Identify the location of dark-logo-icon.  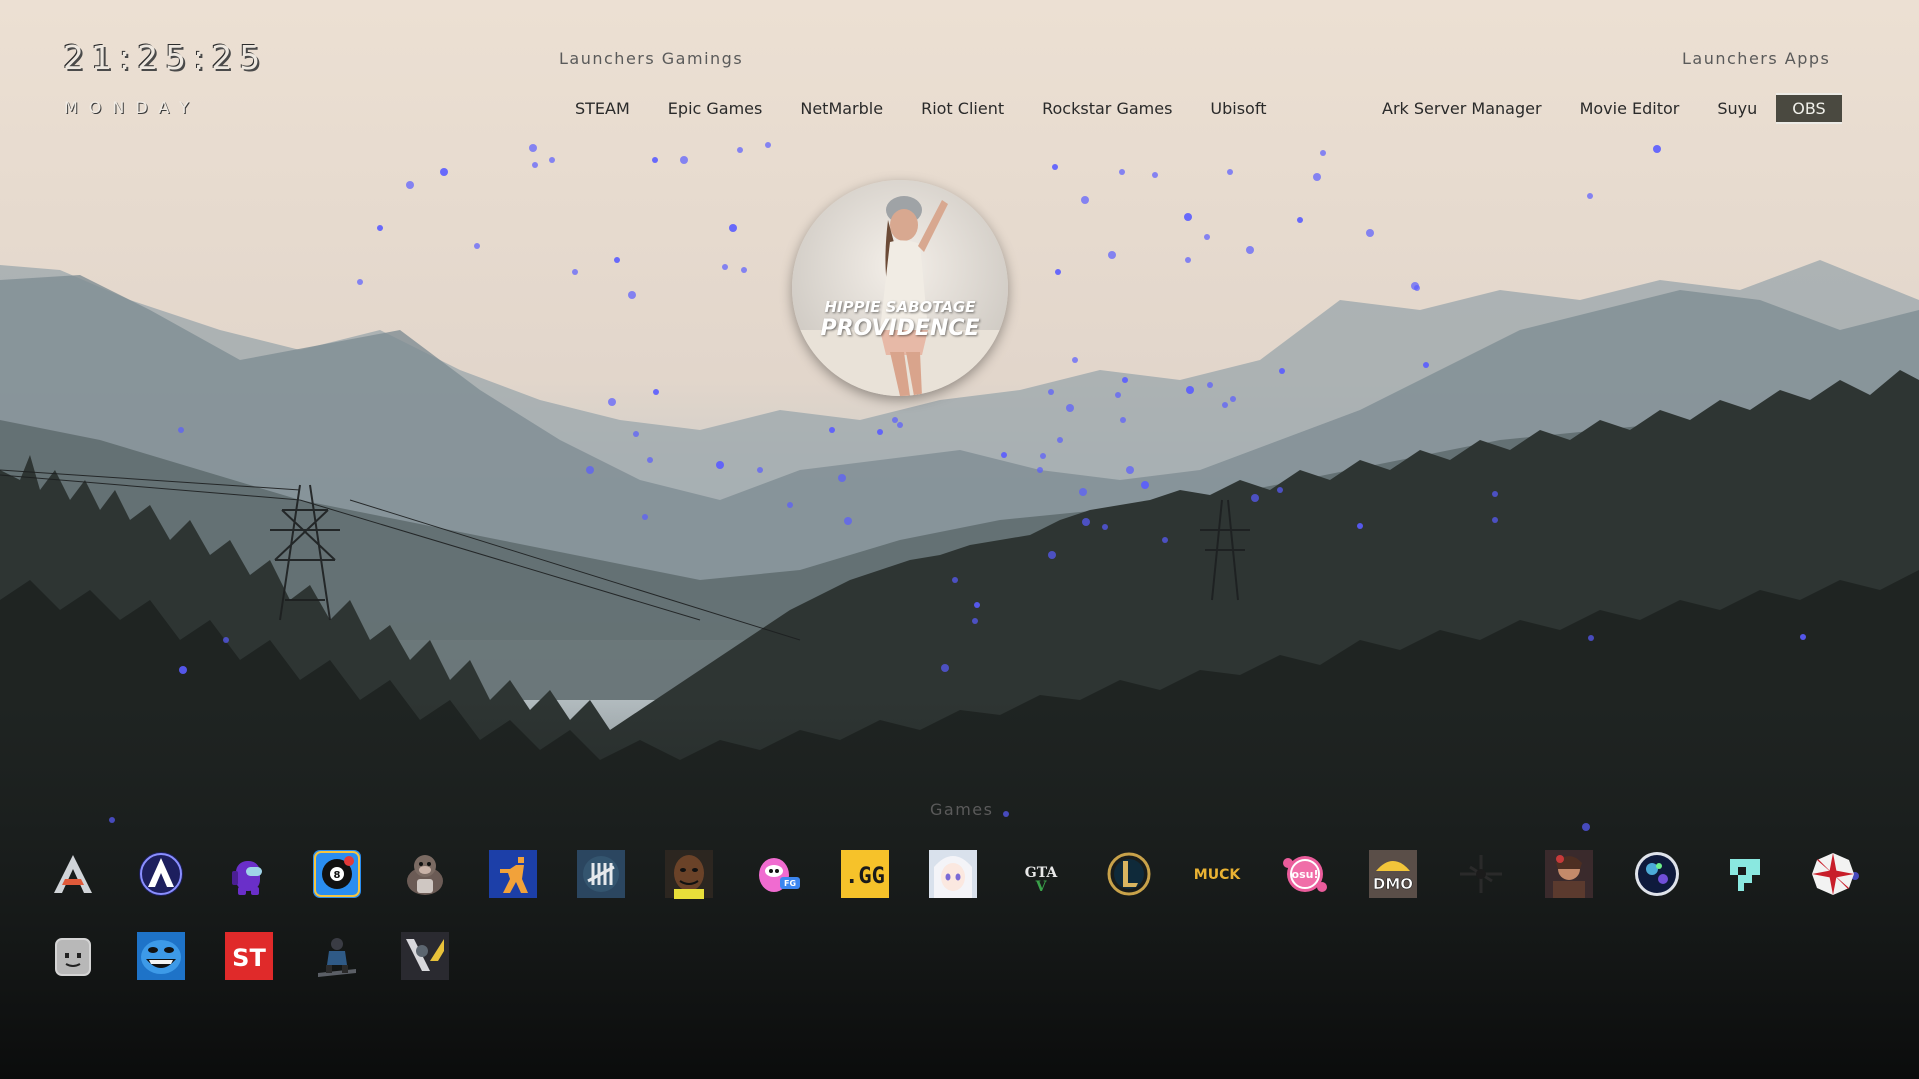
(1481, 874).